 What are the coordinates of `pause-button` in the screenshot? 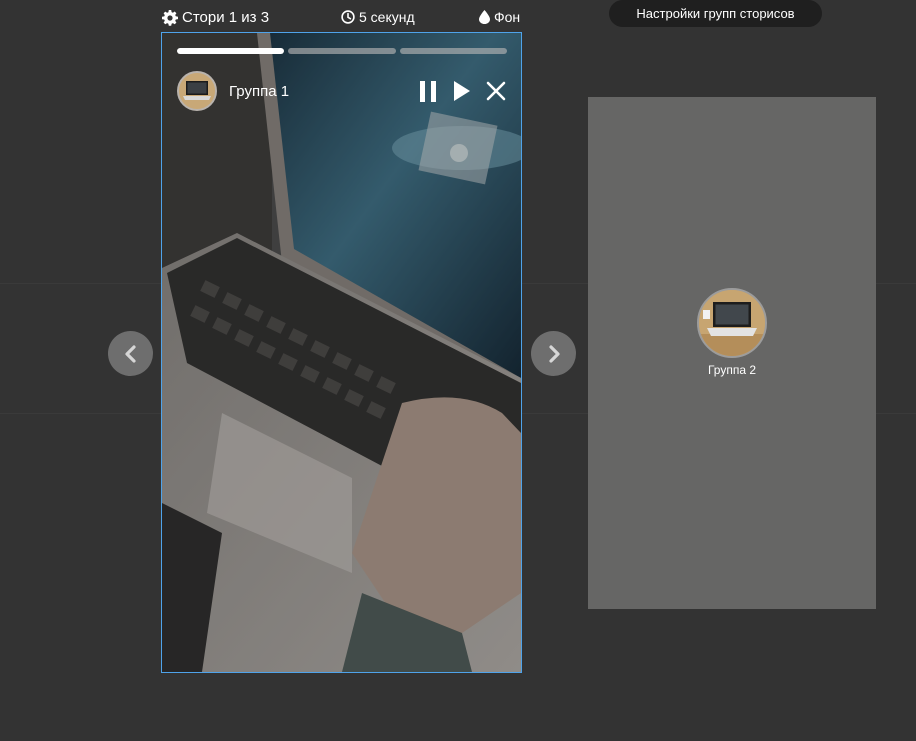 It's located at (427, 91).